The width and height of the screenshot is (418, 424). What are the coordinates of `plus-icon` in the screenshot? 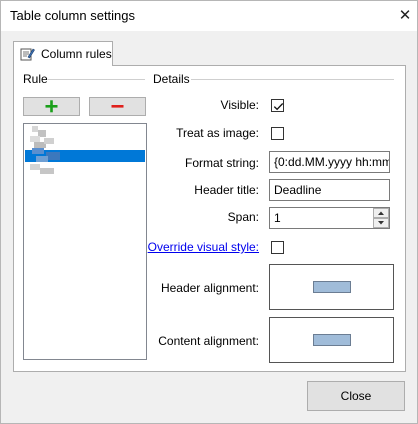 It's located at (51, 106).